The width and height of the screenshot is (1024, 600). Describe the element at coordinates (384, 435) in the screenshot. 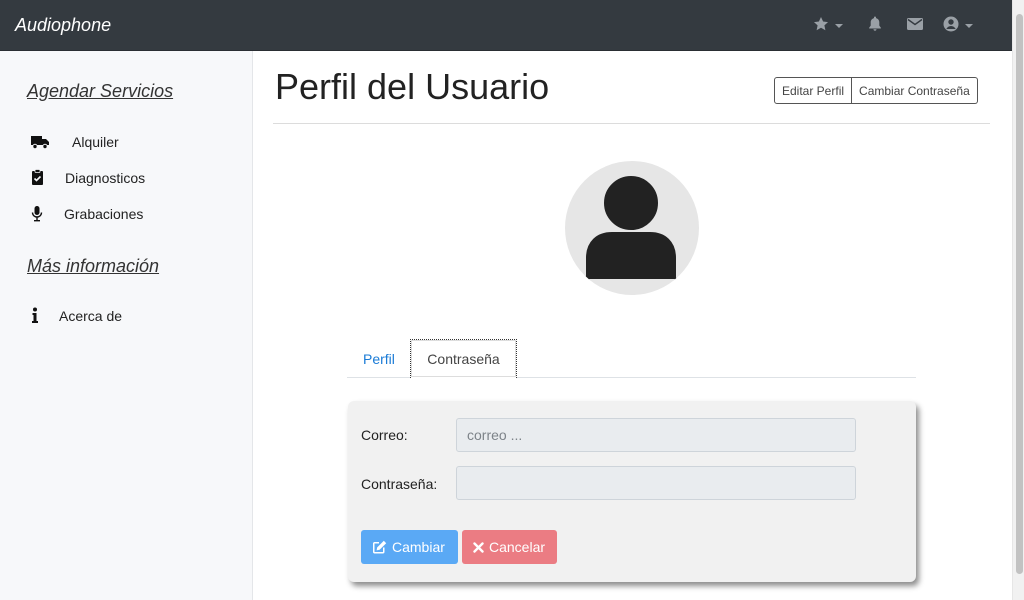

I see `email-label: Correo:` at that location.